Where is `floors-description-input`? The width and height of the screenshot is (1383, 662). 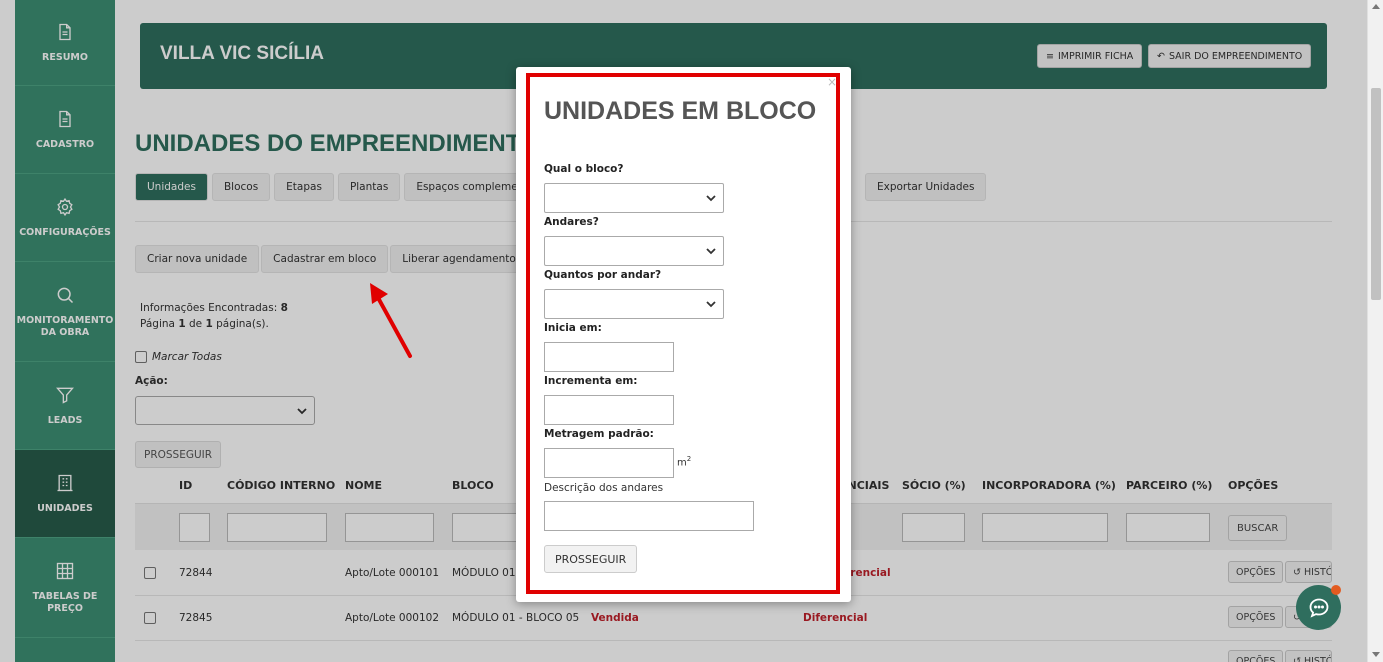
floors-description-input is located at coordinates (649, 516).